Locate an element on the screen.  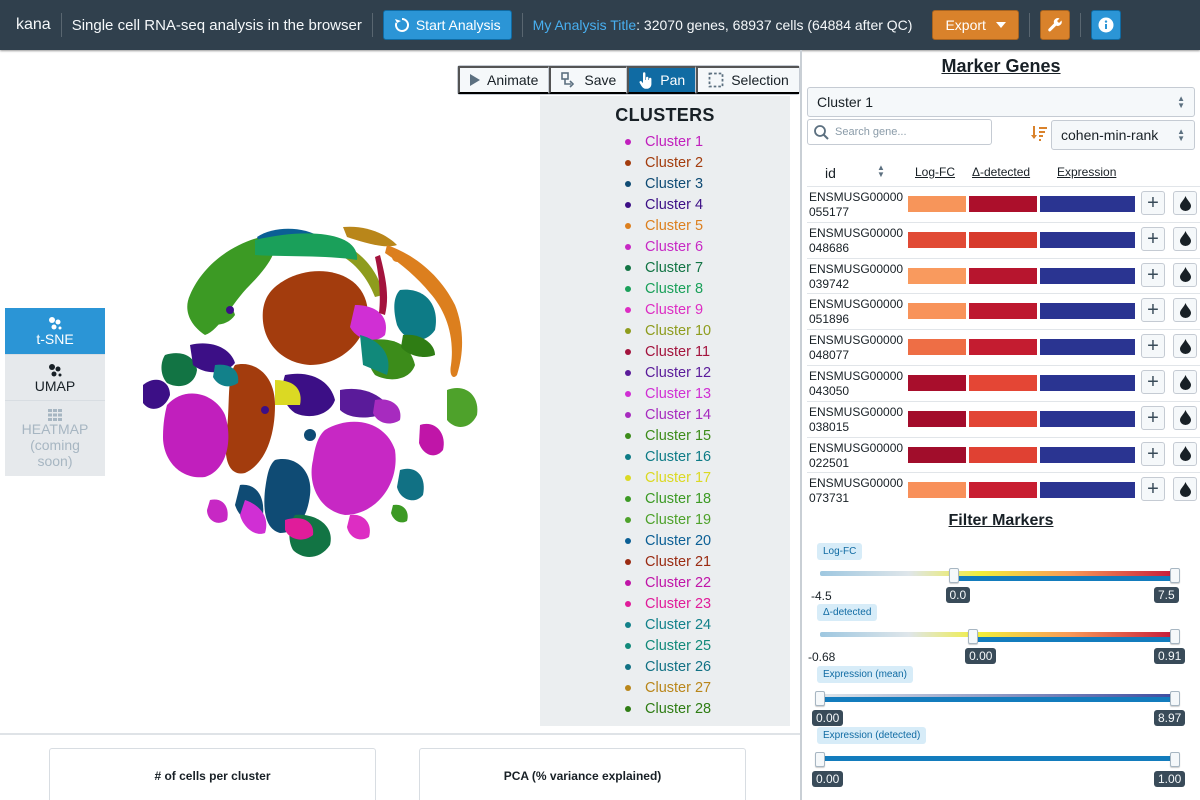
legend-item-label: Cluster 8 is located at coordinates (674, 288).